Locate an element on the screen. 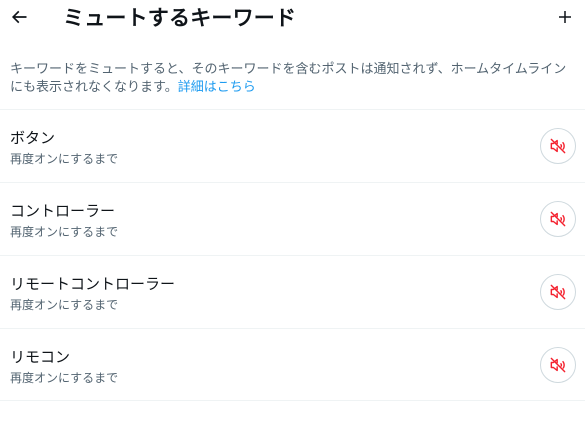 Image resolution: width=585 pixels, height=422 pixels. header: ミュートするキーワード is located at coordinates (292, 19).